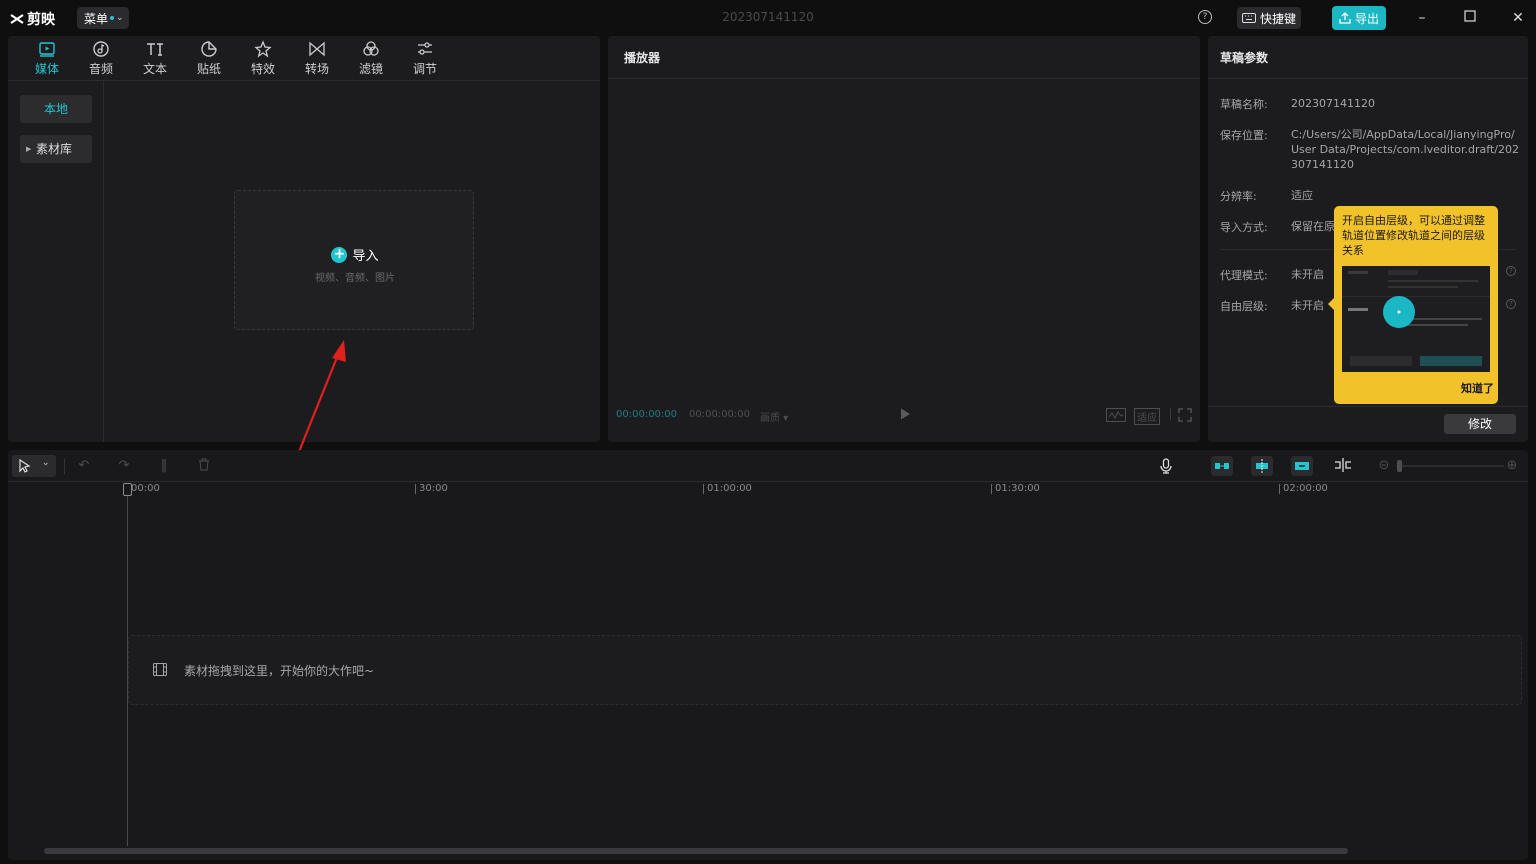 The width and height of the screenshot is (1536, 864). I want to click on plus-icon: +, so click(339, 254).